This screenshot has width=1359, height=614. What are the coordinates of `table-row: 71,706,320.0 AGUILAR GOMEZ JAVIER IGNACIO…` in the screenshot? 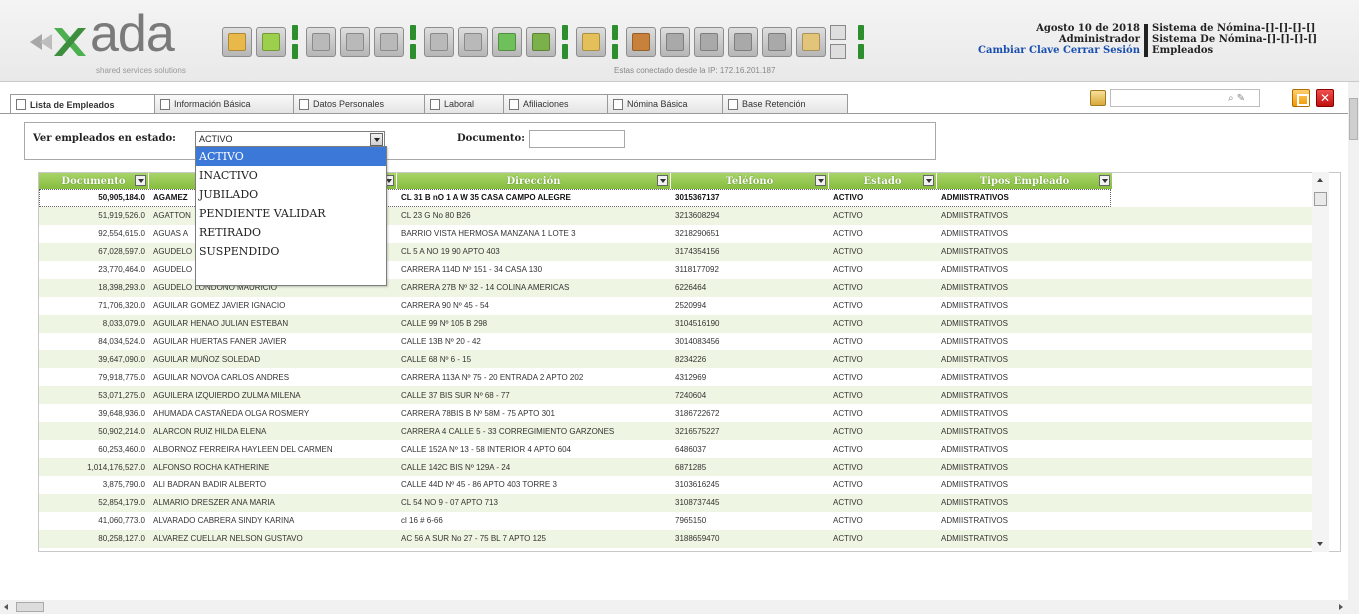 It's located at (677, 306).